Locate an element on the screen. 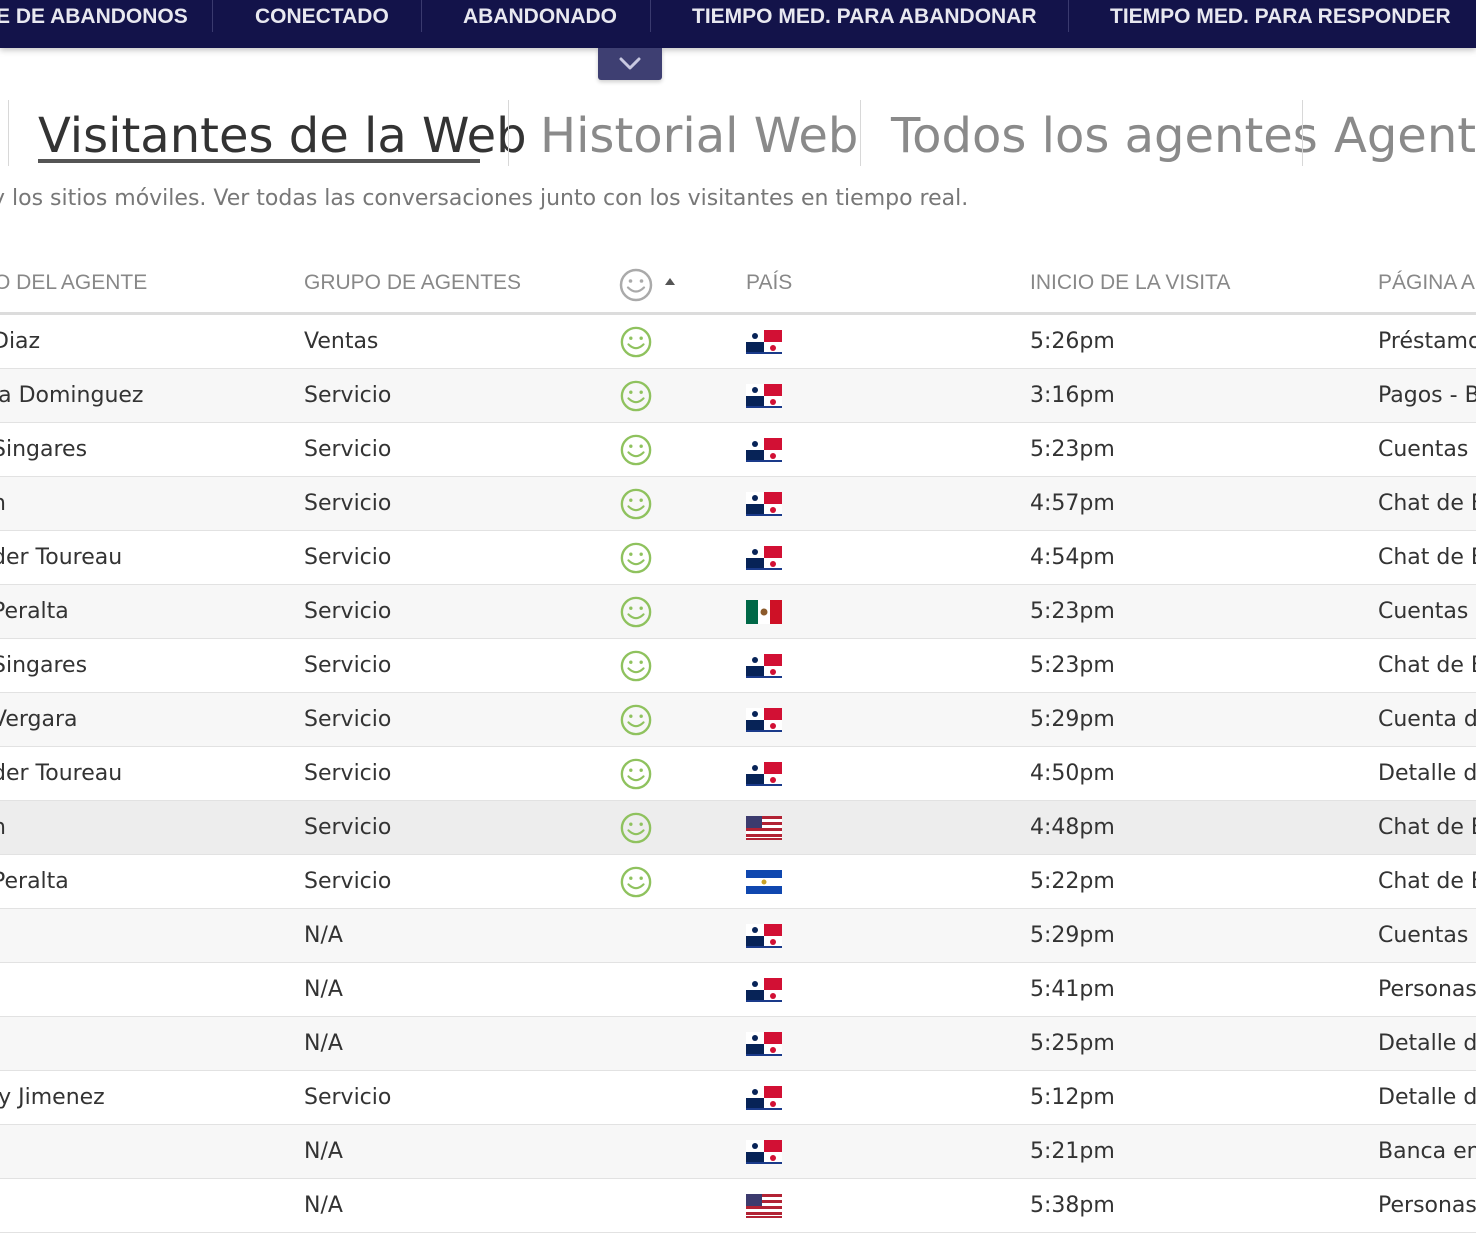  agent-name: ly Jimenez is located at coordinates (52, 1097).